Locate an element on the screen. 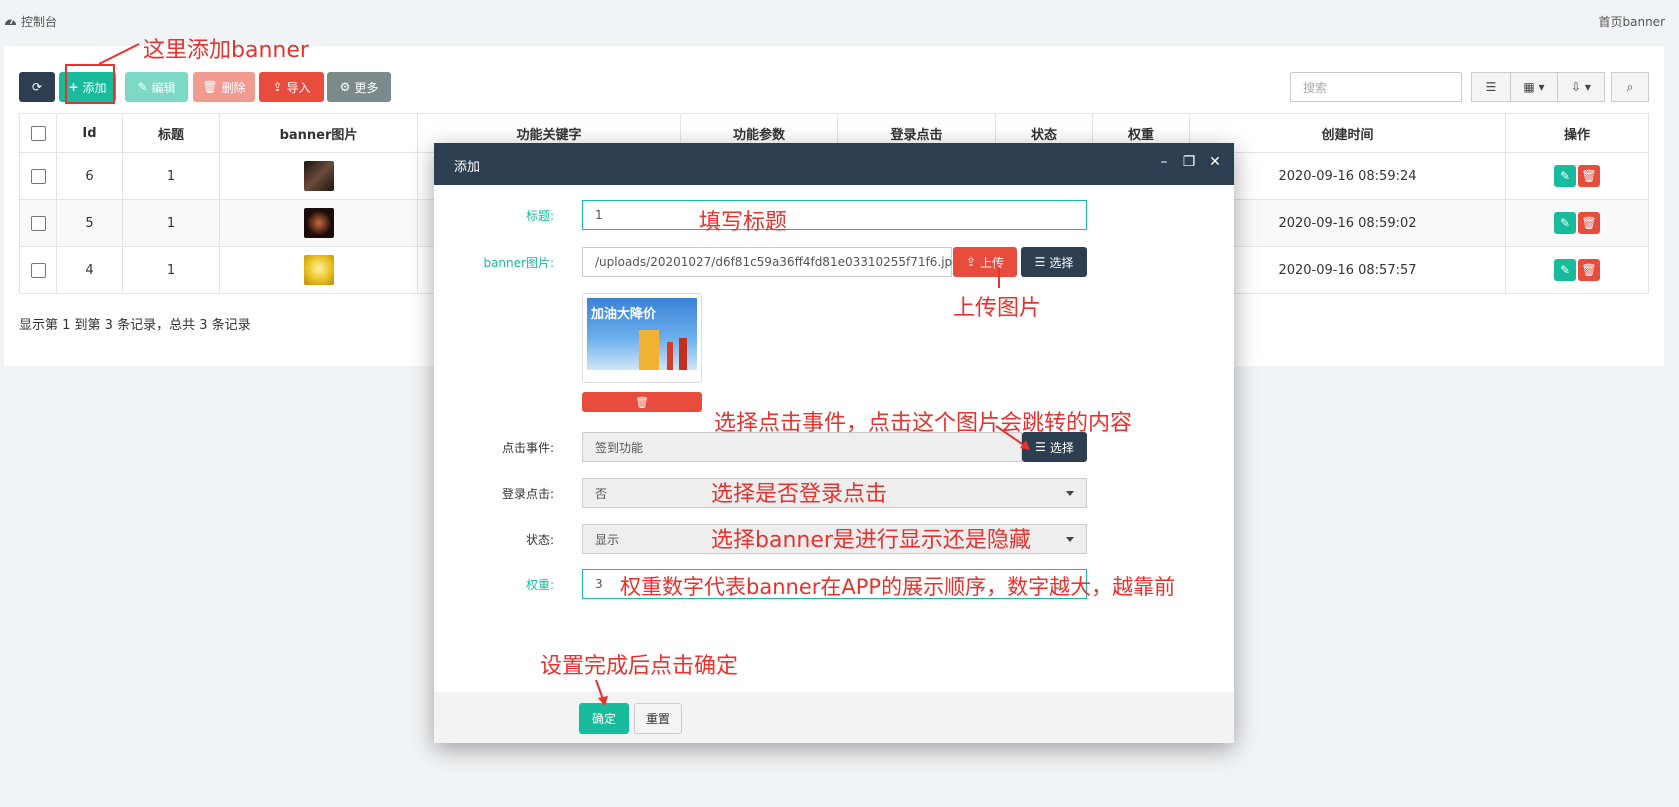 The height and width of the screenshot is (807, 1679). col-created: 创建时间 is located at coordinates (1347, 133).